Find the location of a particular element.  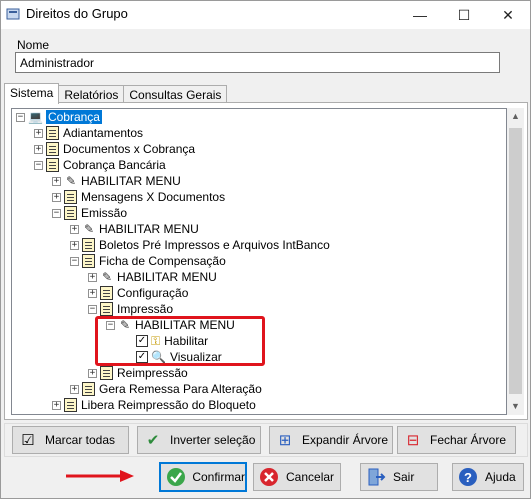

nome-label: Nome is located at coordinates (33, 45).